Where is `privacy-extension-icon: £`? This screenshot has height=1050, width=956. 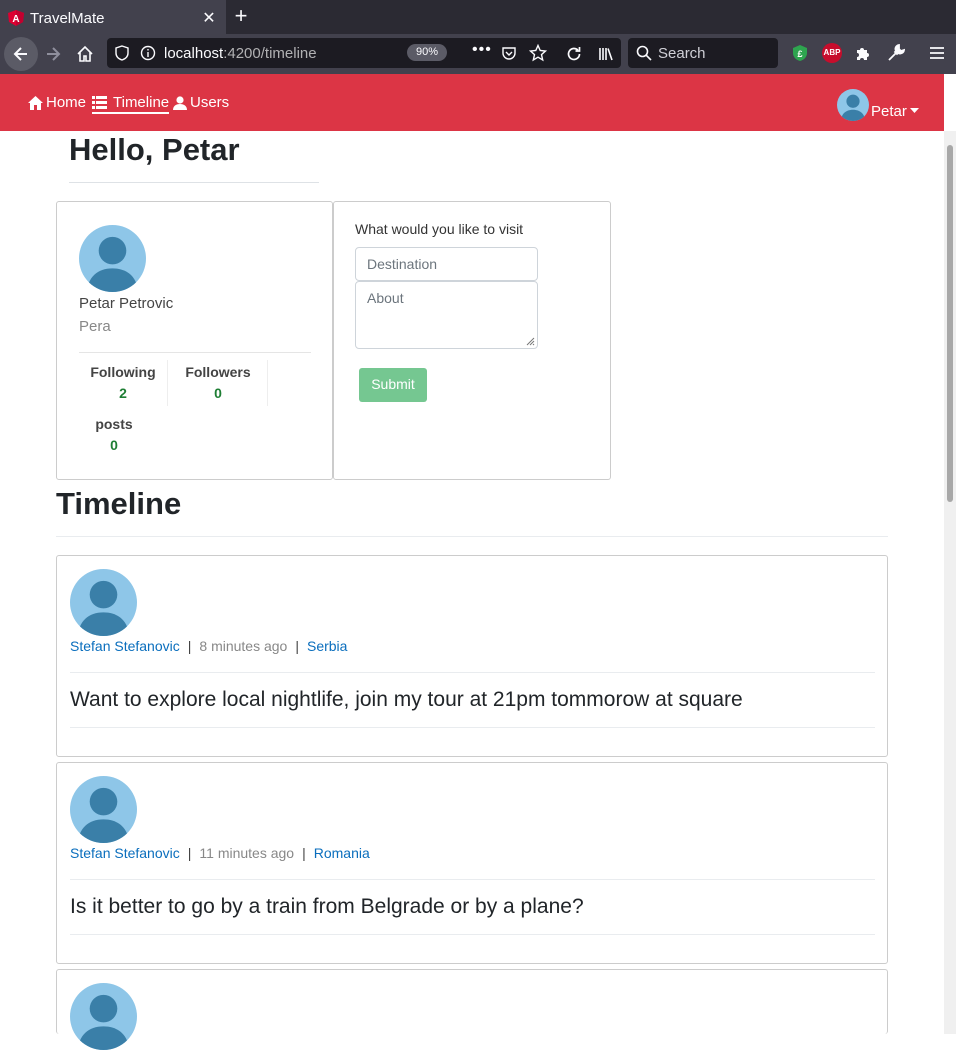 privacy-extension-icon: £ is located at coordinates (800, 53).